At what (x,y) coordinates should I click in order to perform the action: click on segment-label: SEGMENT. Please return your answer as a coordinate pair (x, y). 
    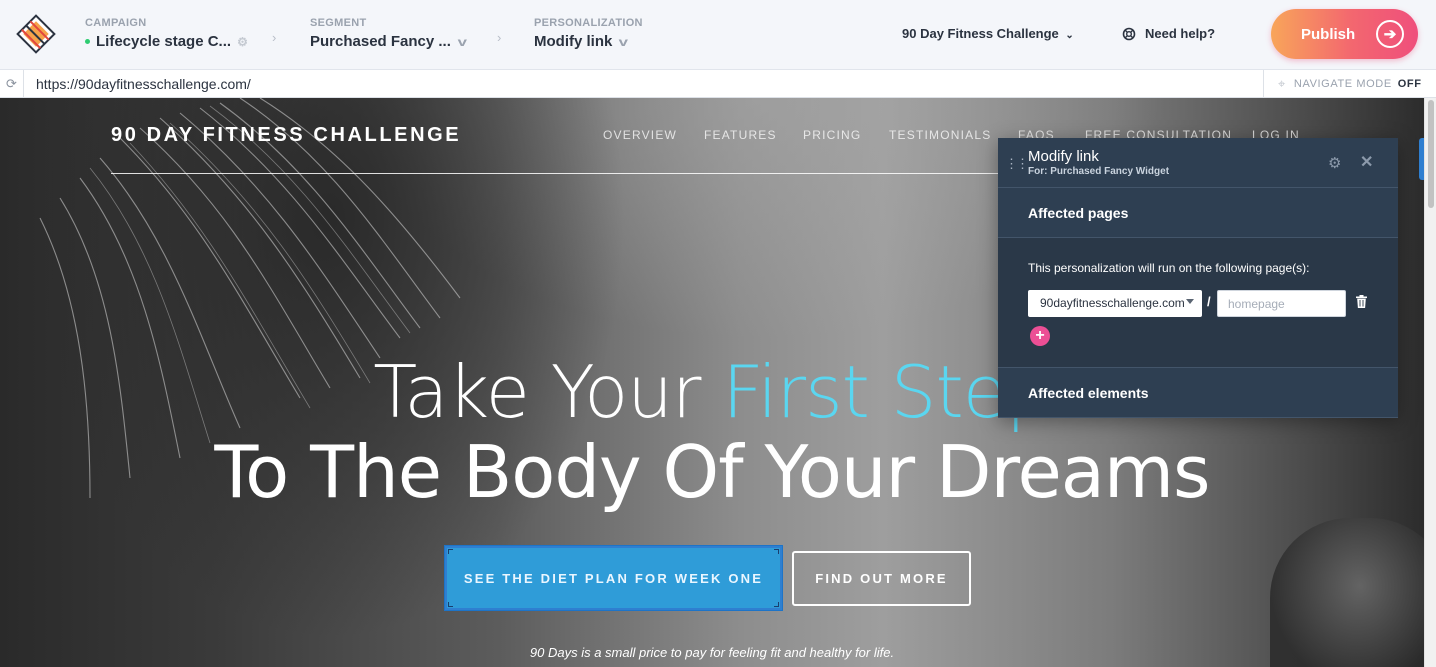
    Looking at the image, I should click on (338, 23).